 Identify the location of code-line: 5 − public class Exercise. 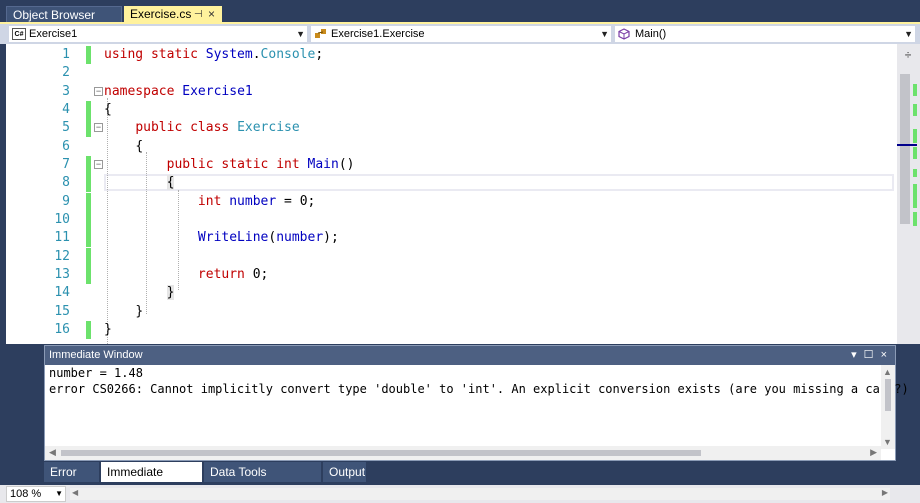
(451, 128).